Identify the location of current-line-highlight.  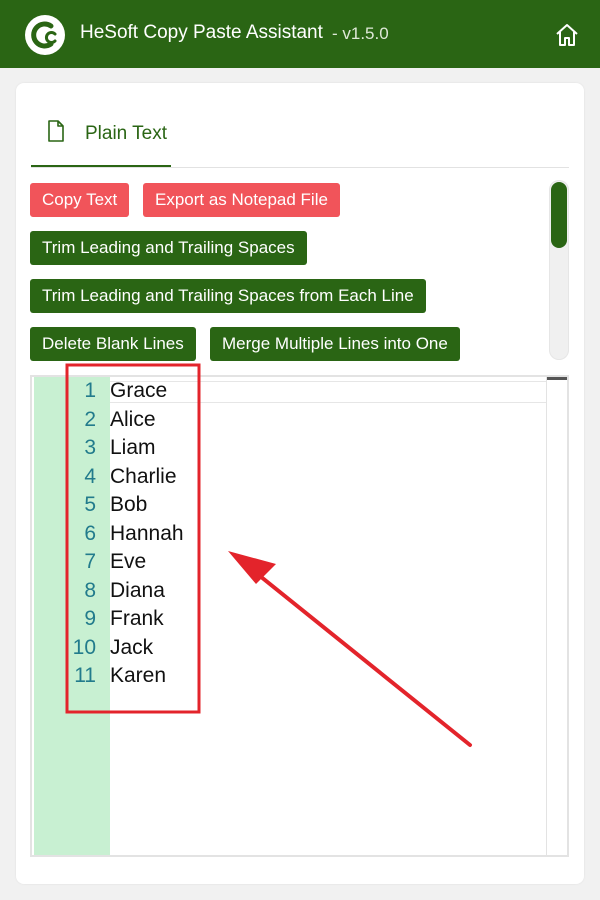
(337, 392).